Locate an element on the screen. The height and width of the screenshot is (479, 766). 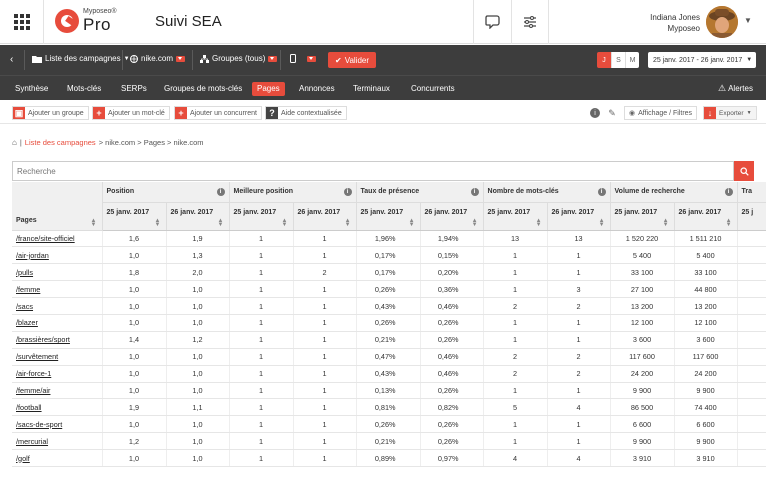
alerts-button: ⚠ Alertes is located at coordinates (735, 88).